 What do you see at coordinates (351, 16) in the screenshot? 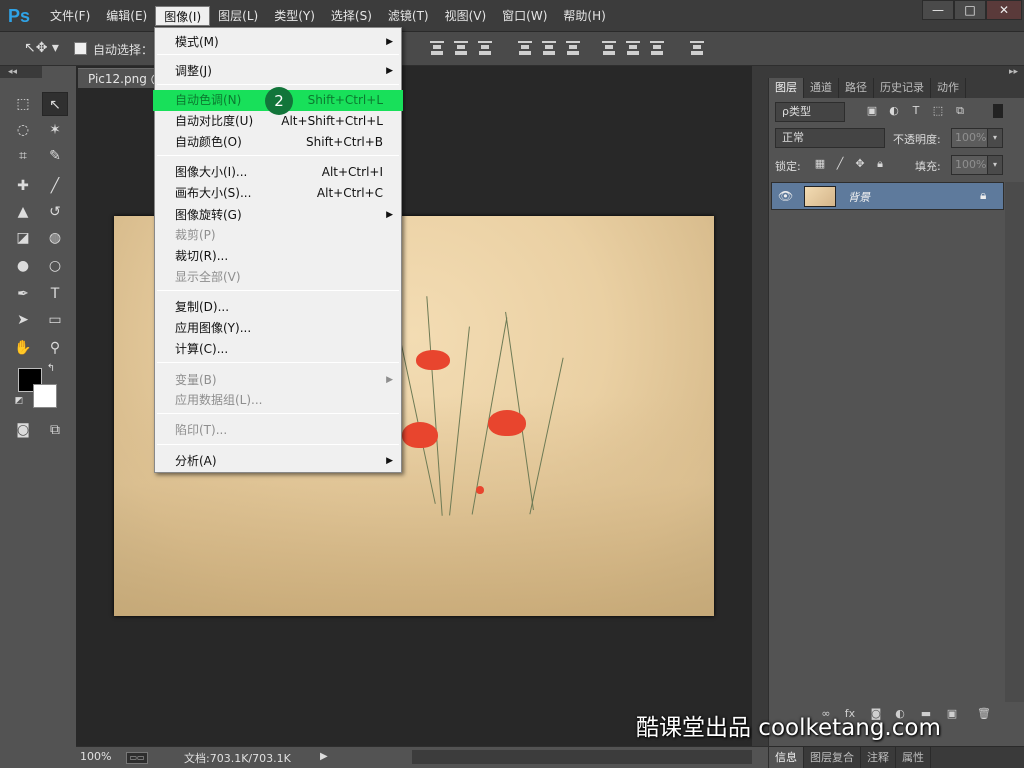
I see `menu-item: 选择(S)` at bounding box center [351, 16].